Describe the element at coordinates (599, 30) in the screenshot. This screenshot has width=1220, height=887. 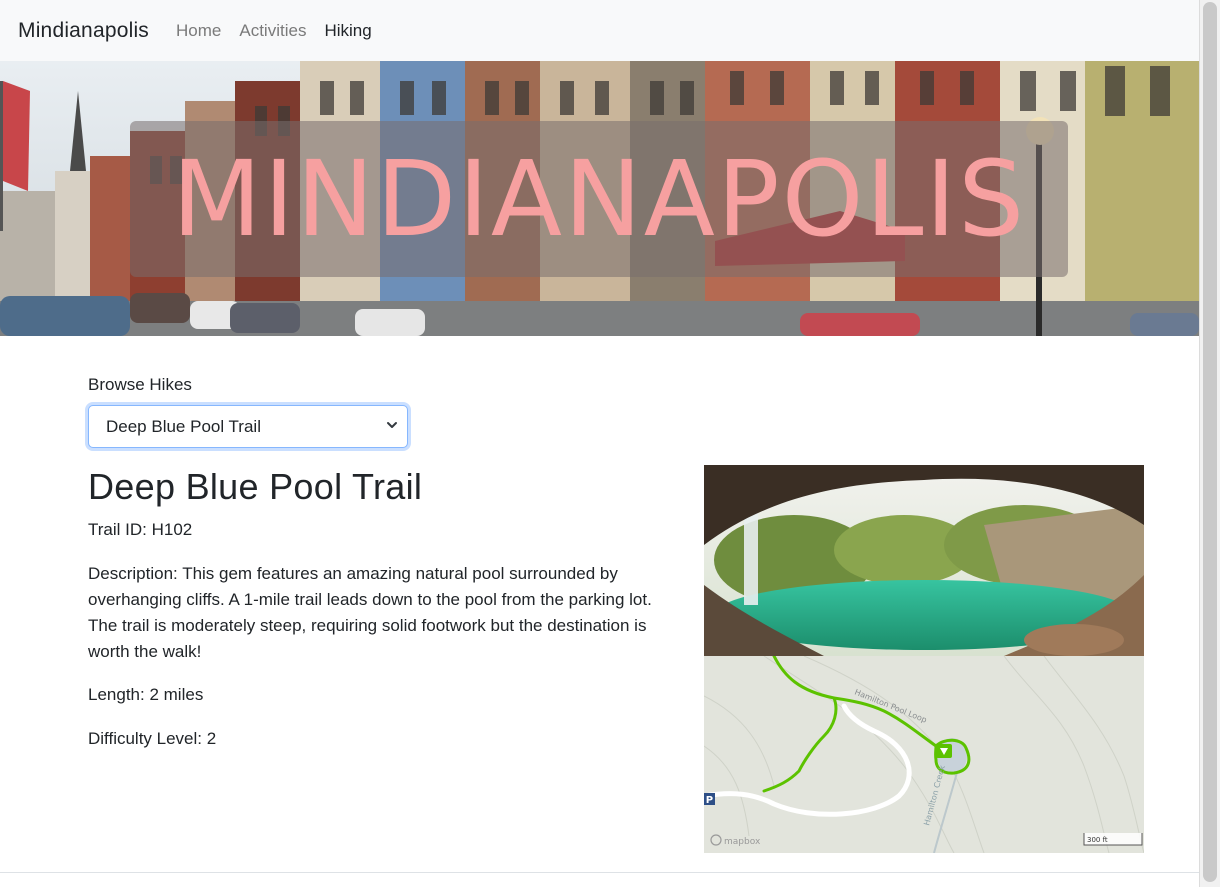
I see `navbar: Mindianapolis Home Activities Hiking` at that location.